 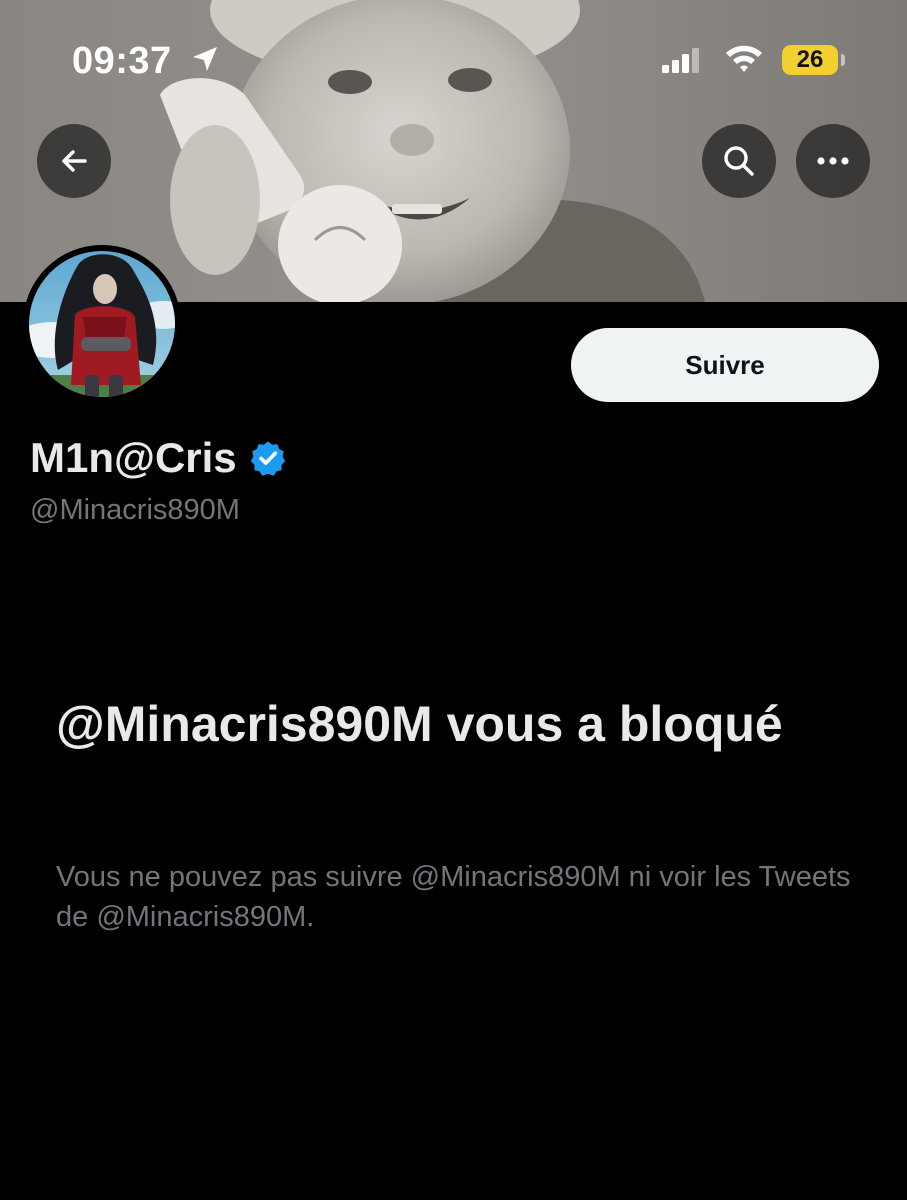 I want to click on more-options-button, so click(x=833, y=161).